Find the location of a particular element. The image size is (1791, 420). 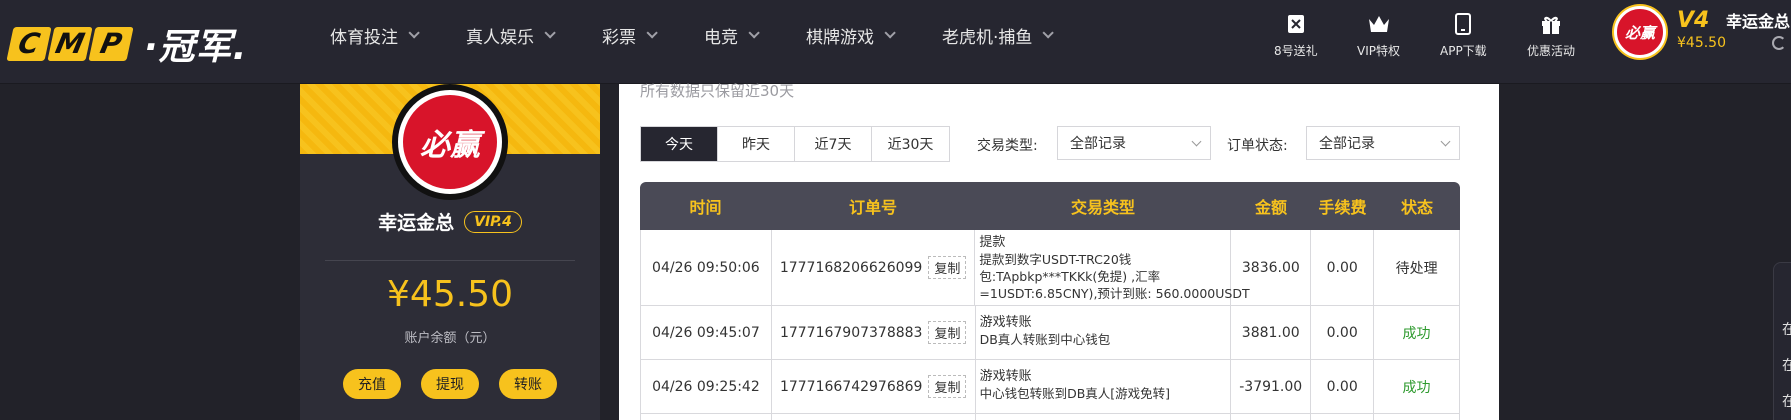

card-username: 幸运金总 is located at coordinates (416, 223).